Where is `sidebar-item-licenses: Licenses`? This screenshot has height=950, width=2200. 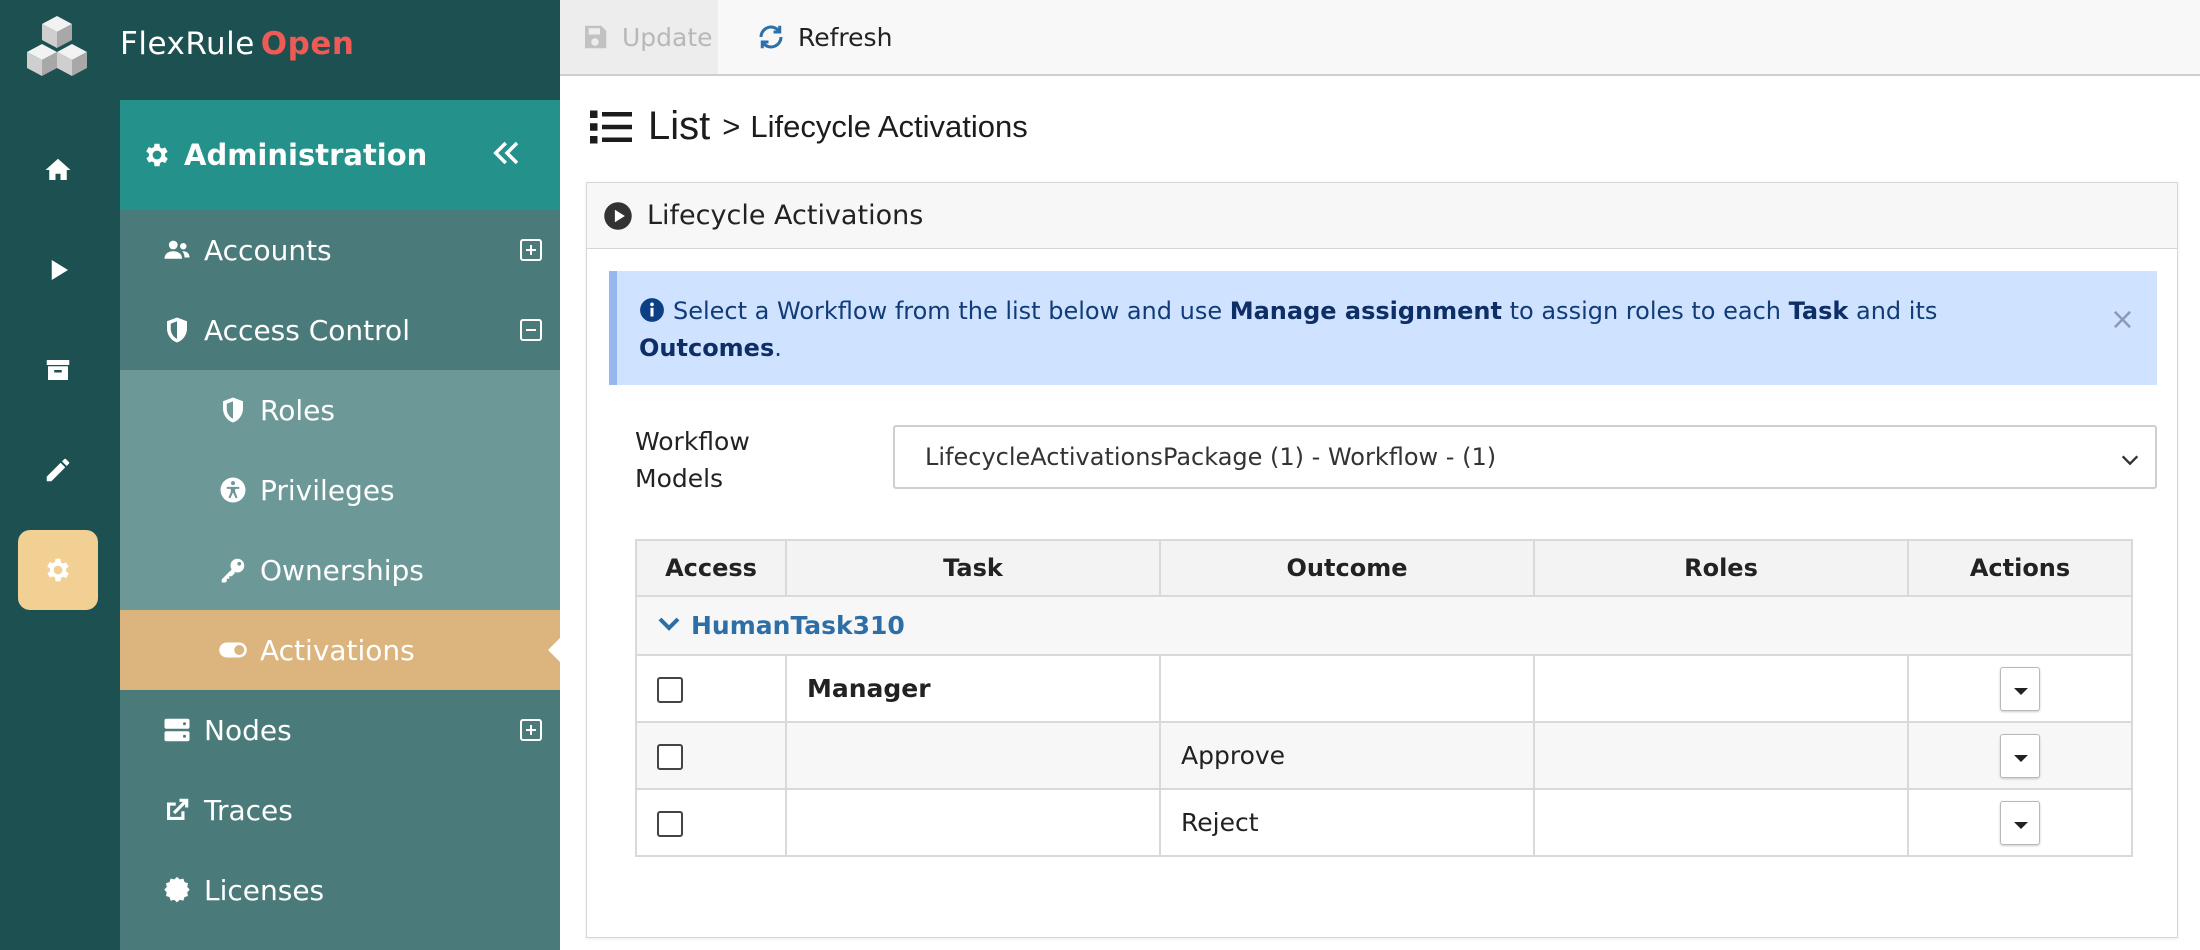 sidebar-item-licenses: Licenses is located at coordinates (340, 890).